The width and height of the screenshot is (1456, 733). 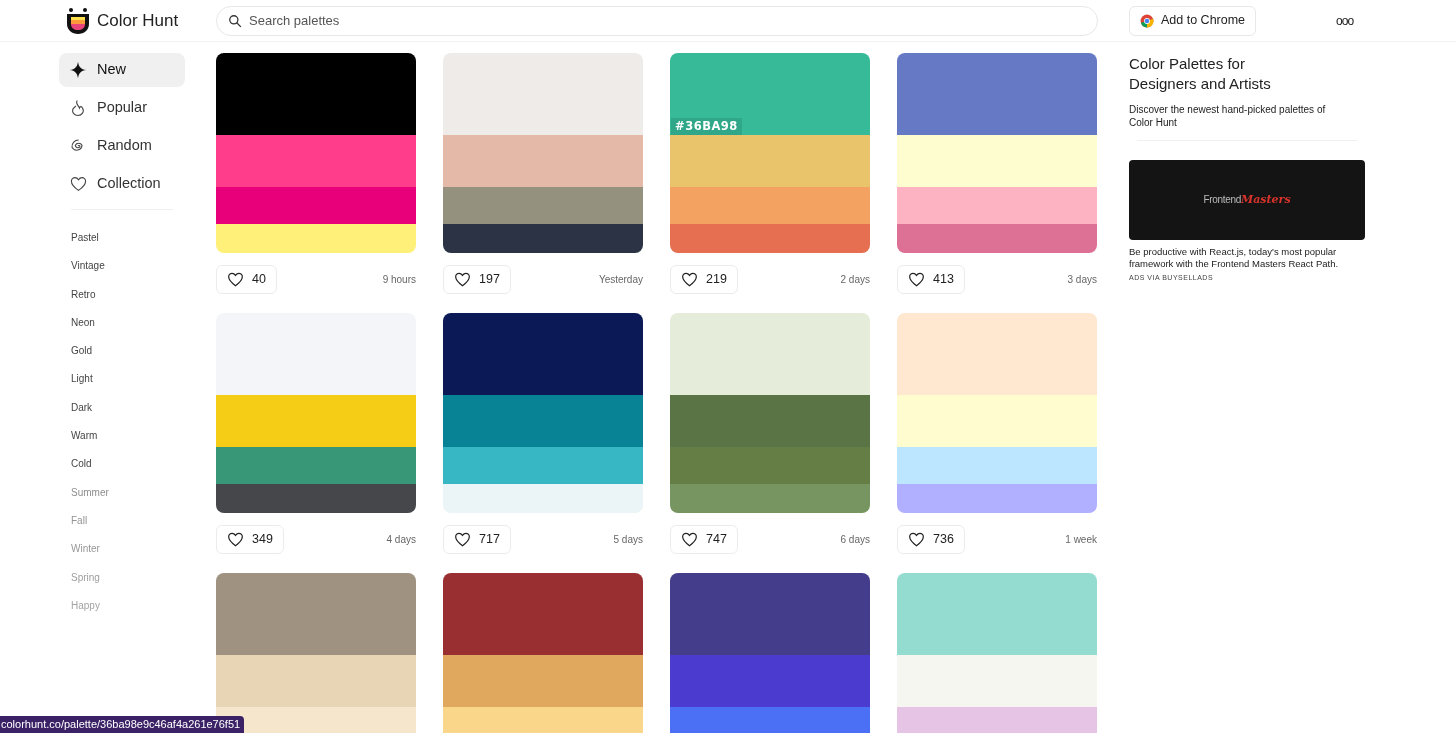 I want to click on like-button: 747, so click(x=704, y=539).